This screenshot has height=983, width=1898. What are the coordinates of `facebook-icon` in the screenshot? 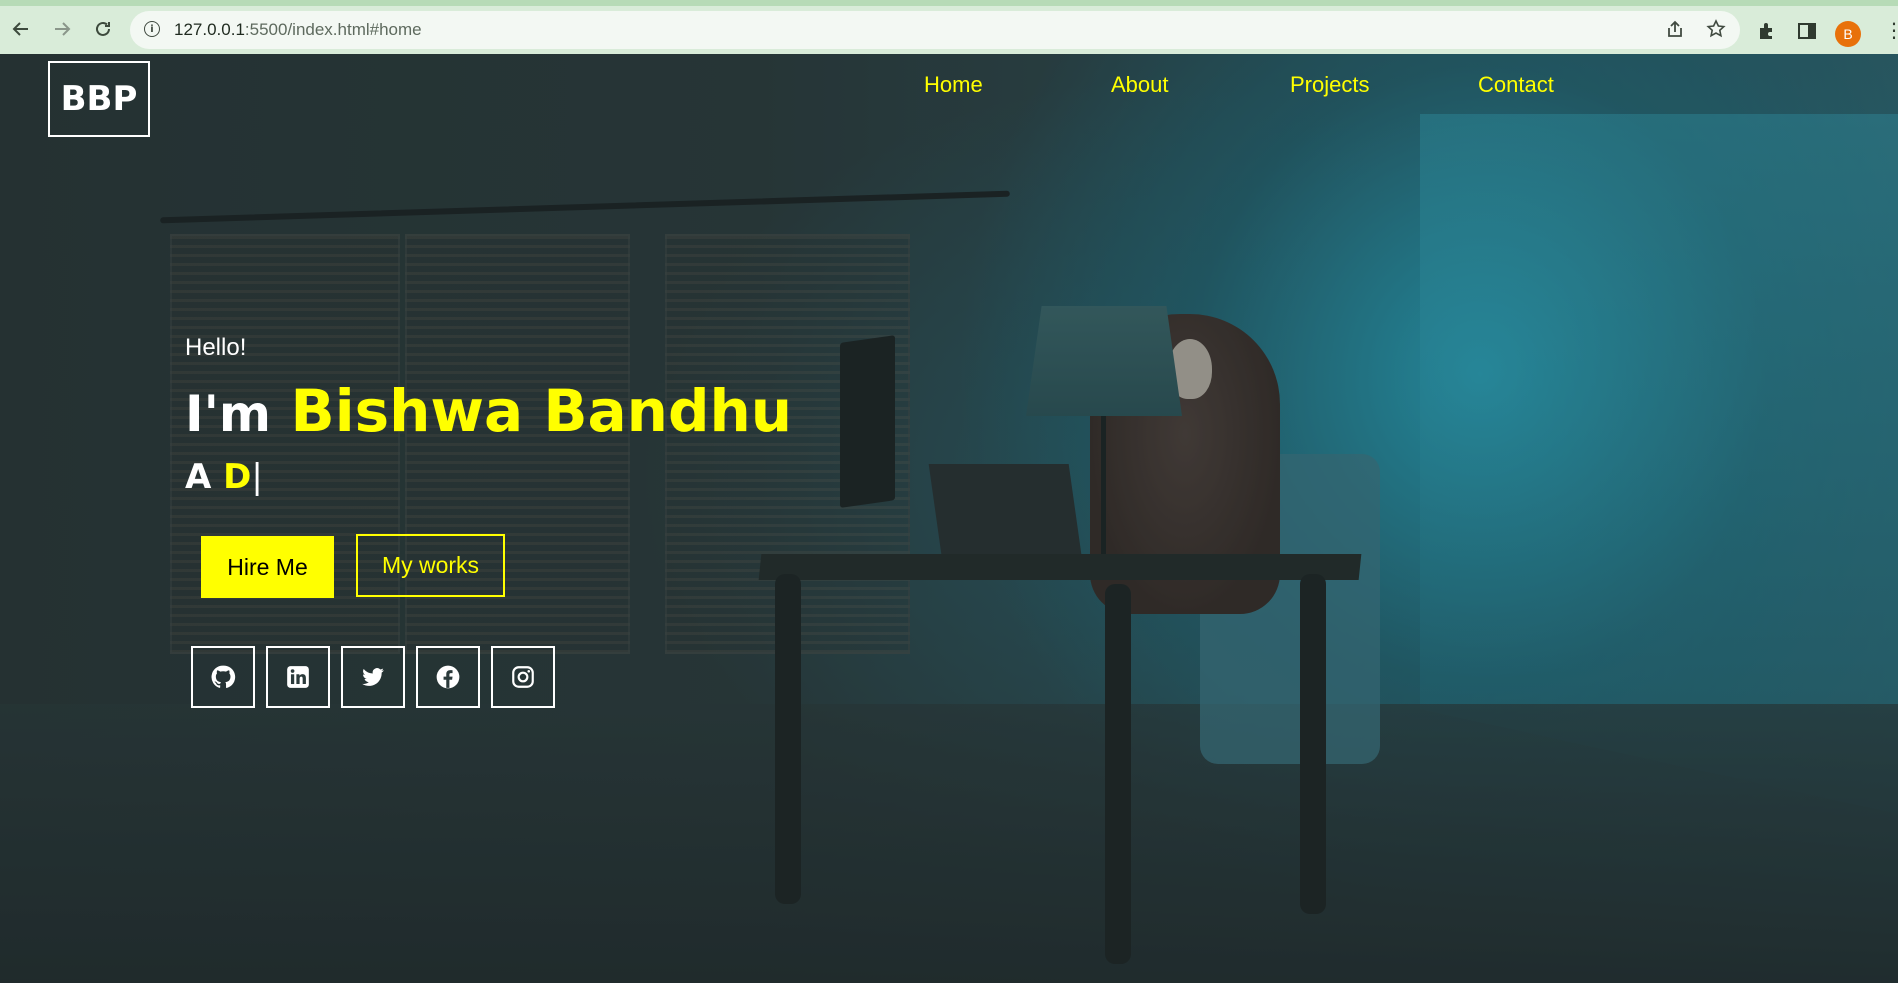 It's located at (448, 677).